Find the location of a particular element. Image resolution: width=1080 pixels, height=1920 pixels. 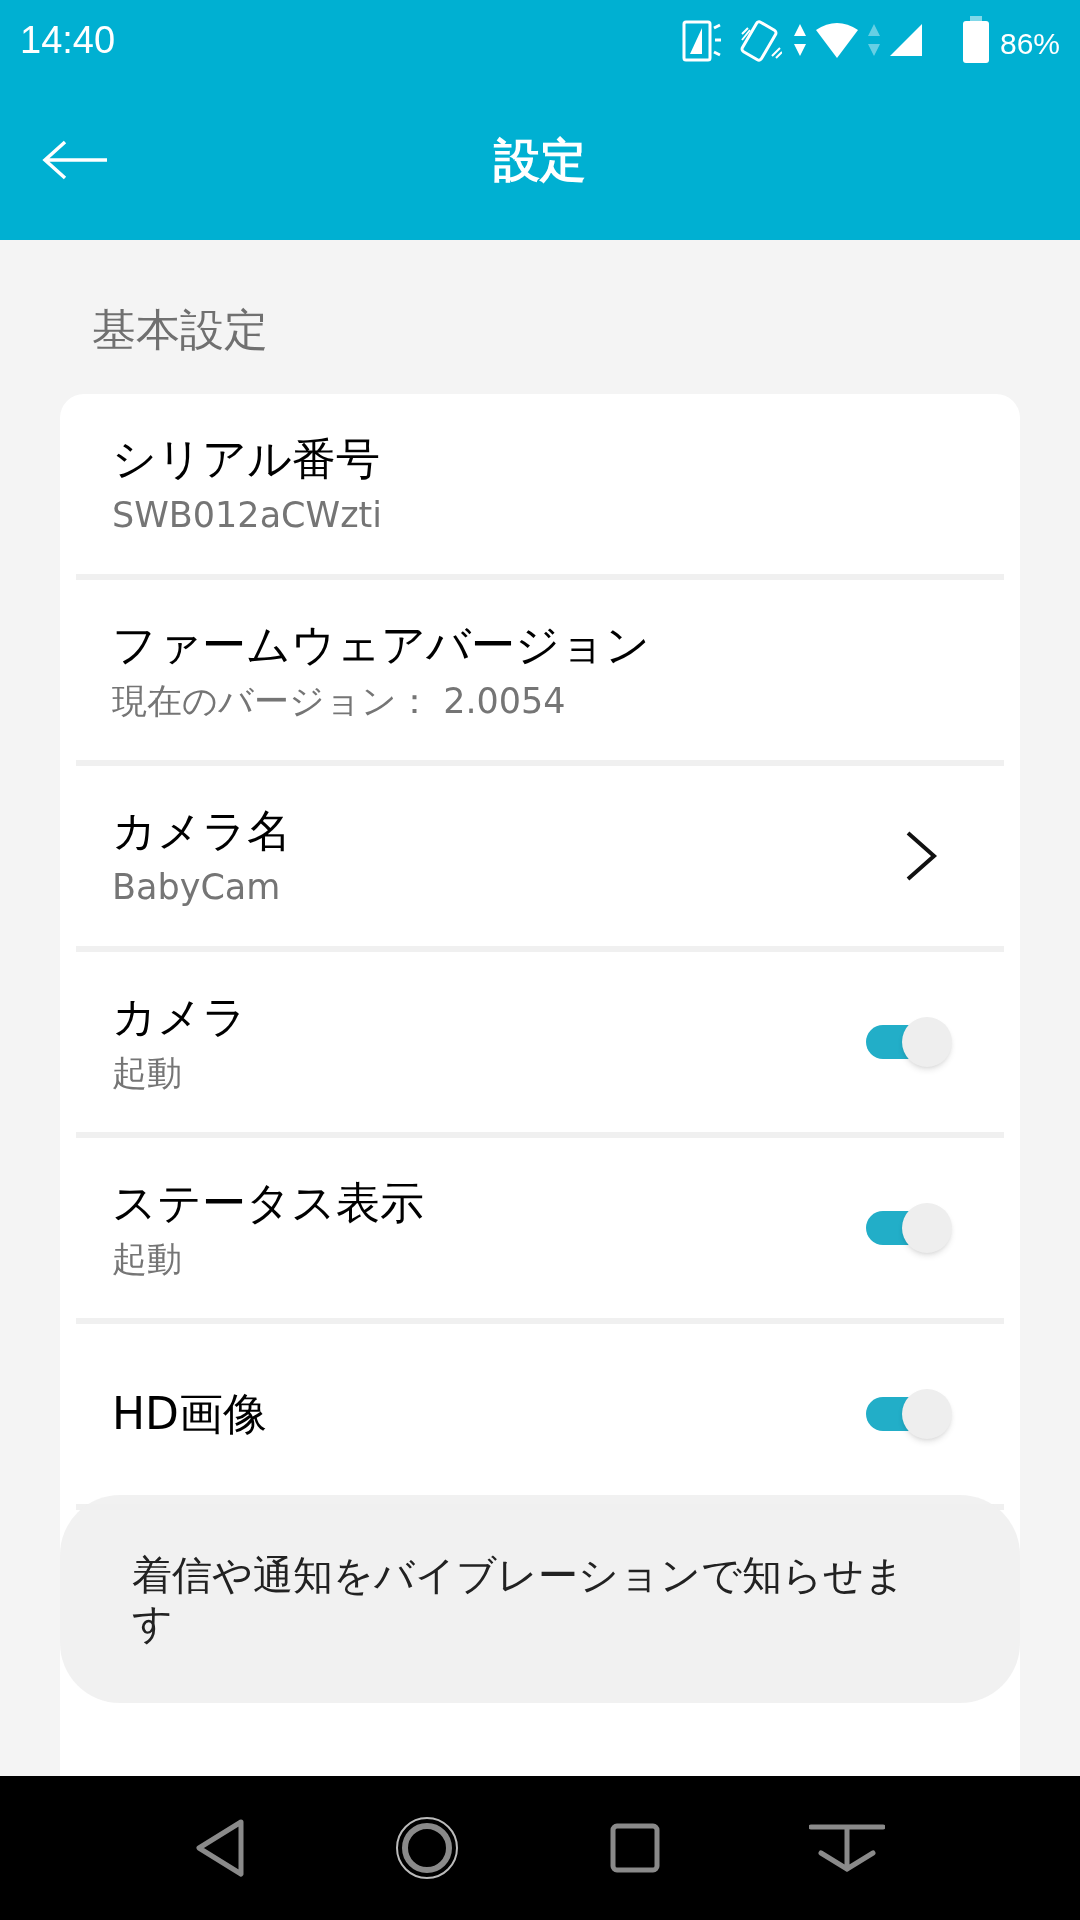

hide-bar-icon is located at coordinates (847, 1848).